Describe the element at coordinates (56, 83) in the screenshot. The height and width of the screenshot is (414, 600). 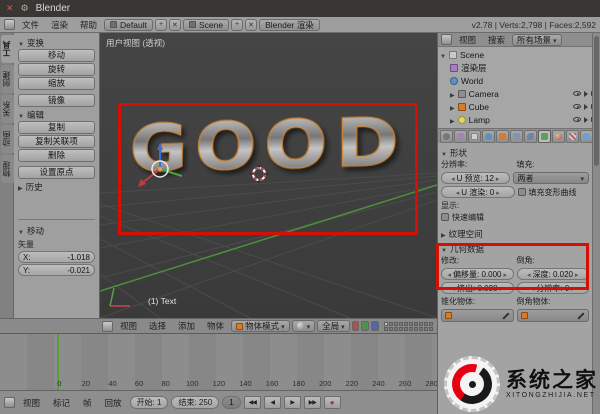
I see `scale-button: 缩放` at that location.